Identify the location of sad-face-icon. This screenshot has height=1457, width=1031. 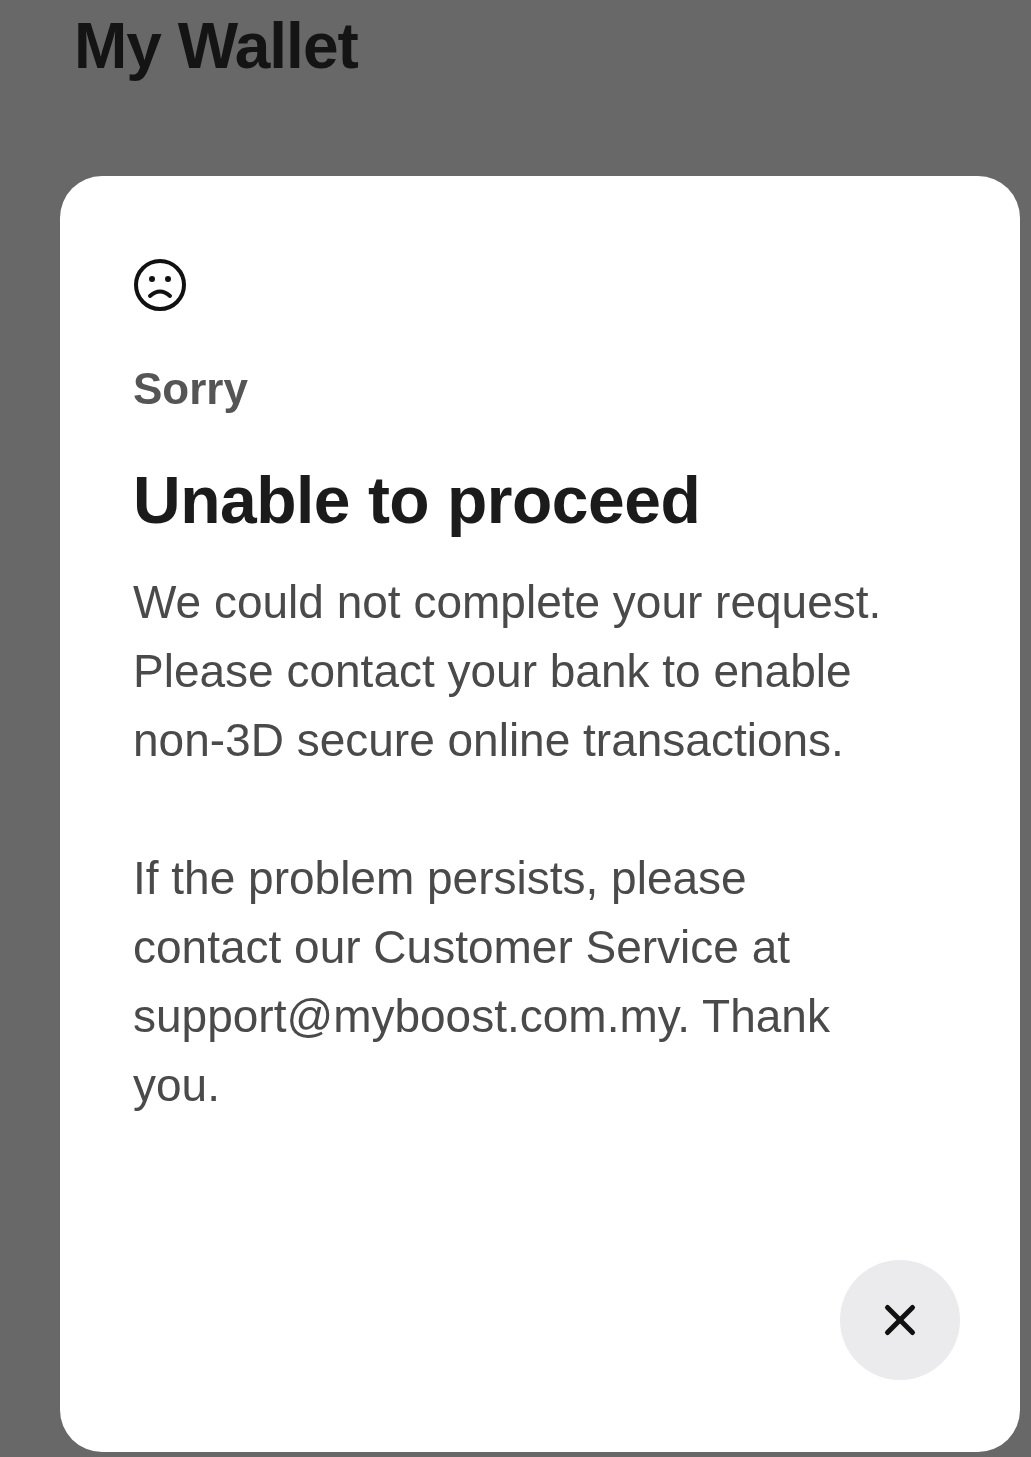
(160, 285).